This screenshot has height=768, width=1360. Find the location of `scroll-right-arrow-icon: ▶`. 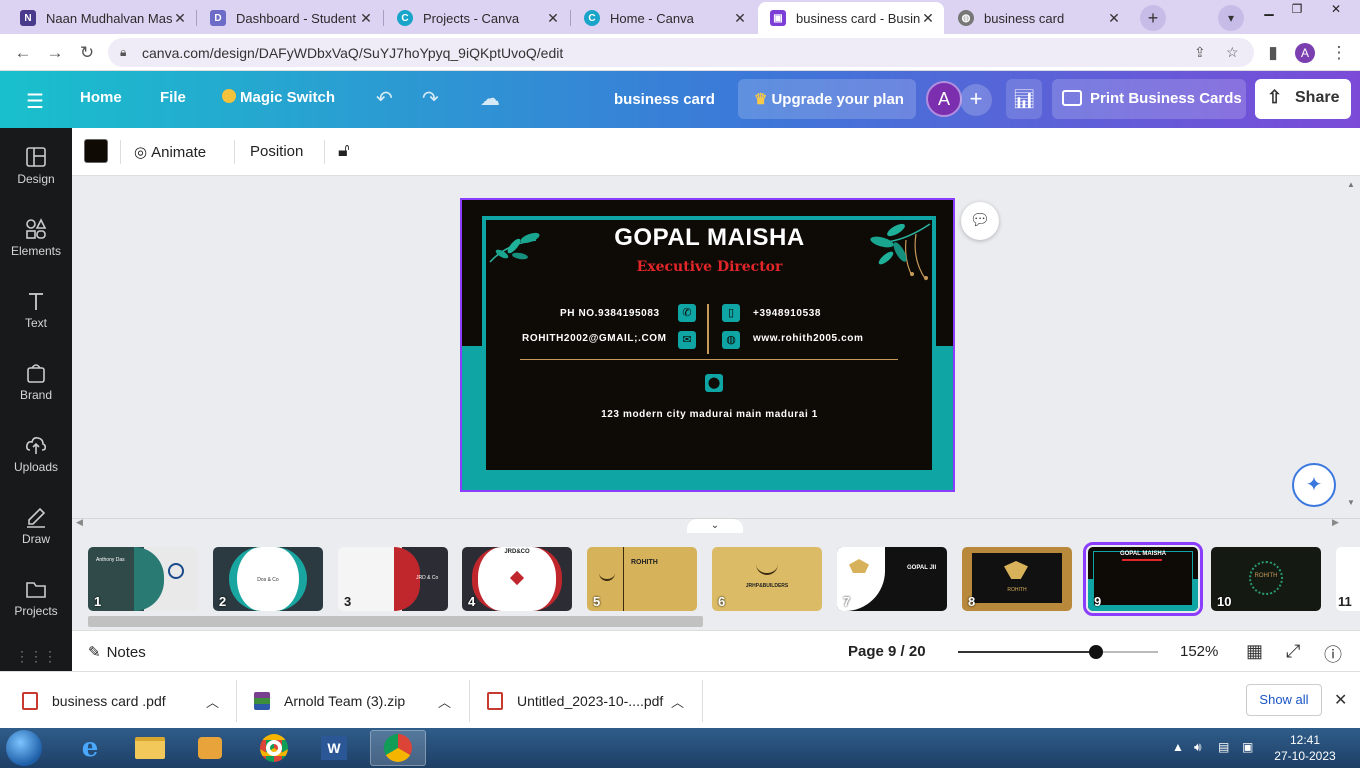

scroll-right-arrow-icon: ▶ is located at coordinates (1335, 522).